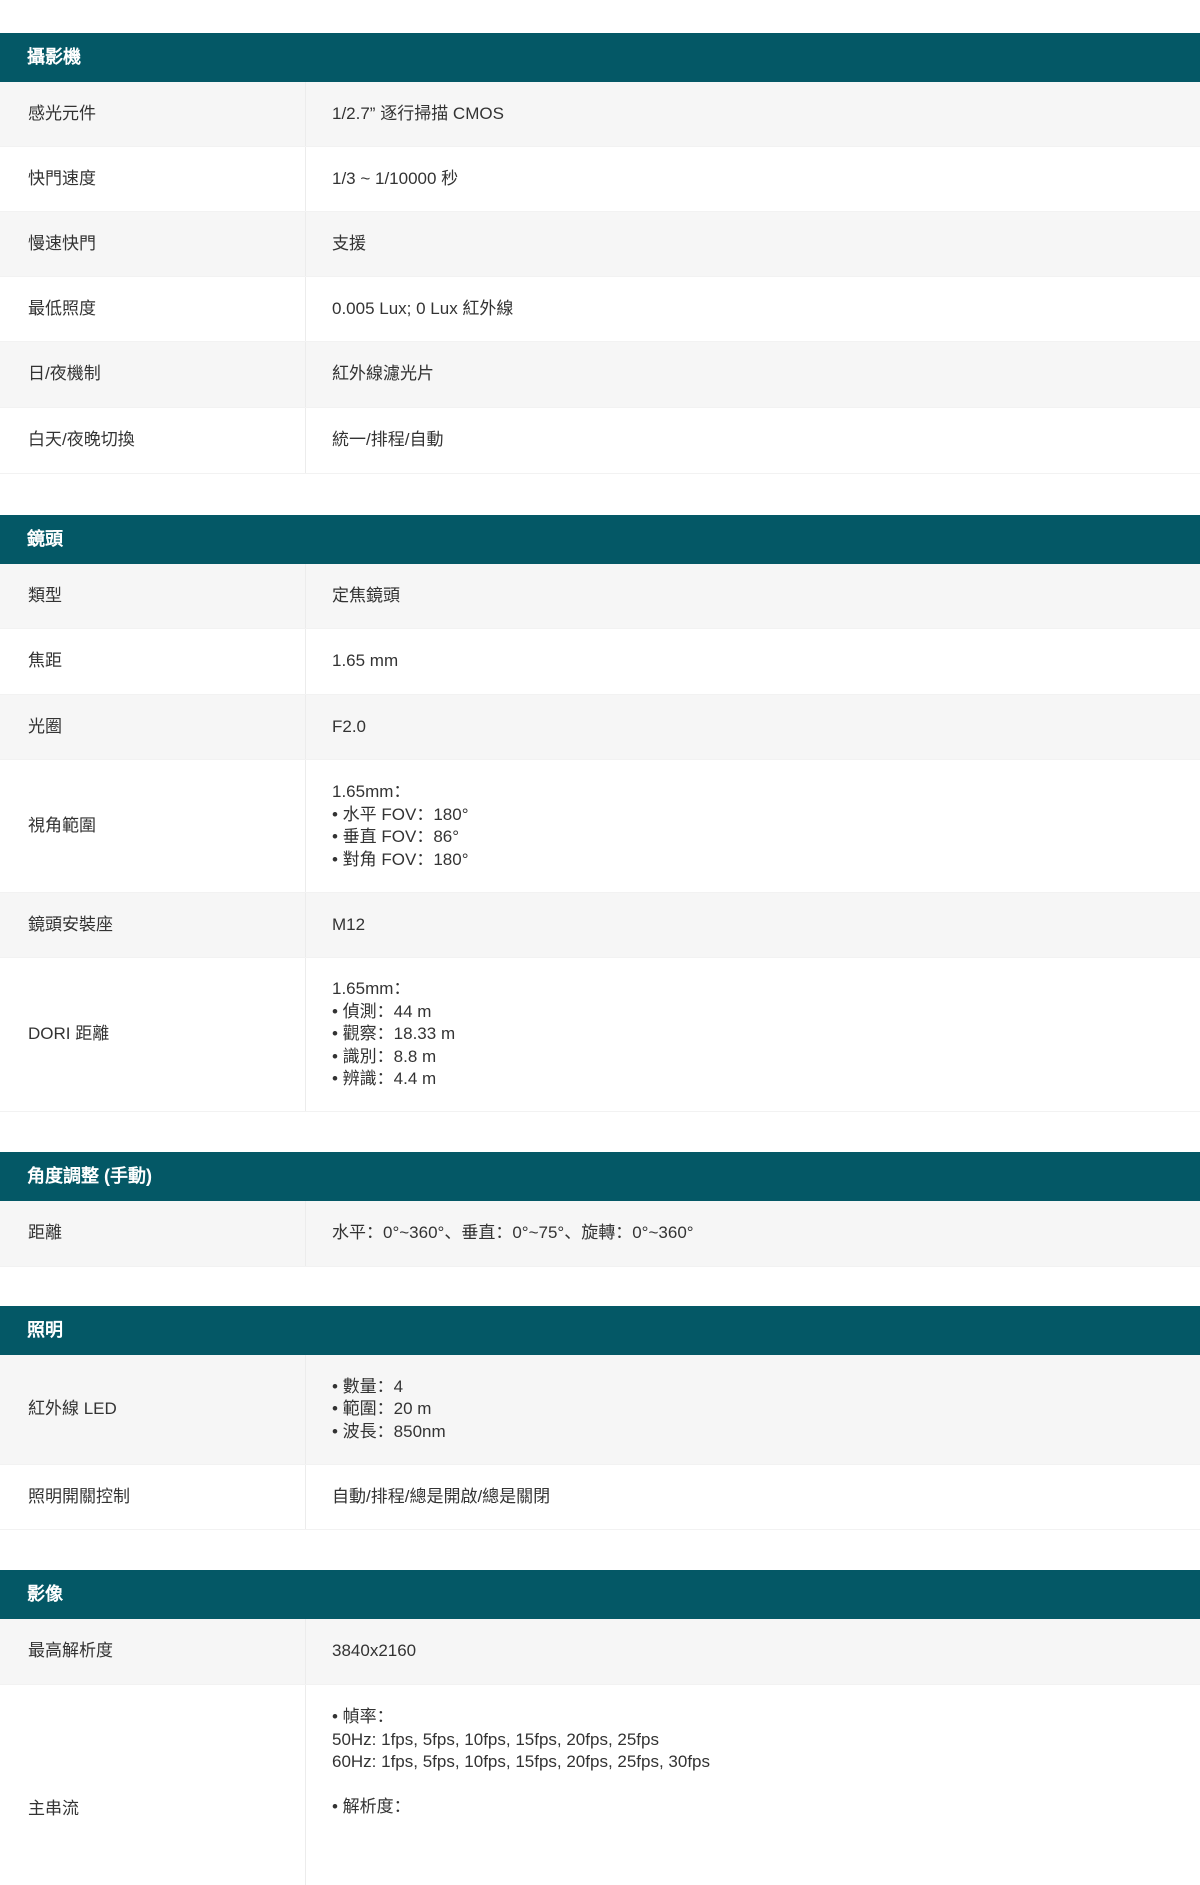 The image size is (1200, 1885). I want to click on spec-value-line: • 波長：850nm, so click(389, 1431).